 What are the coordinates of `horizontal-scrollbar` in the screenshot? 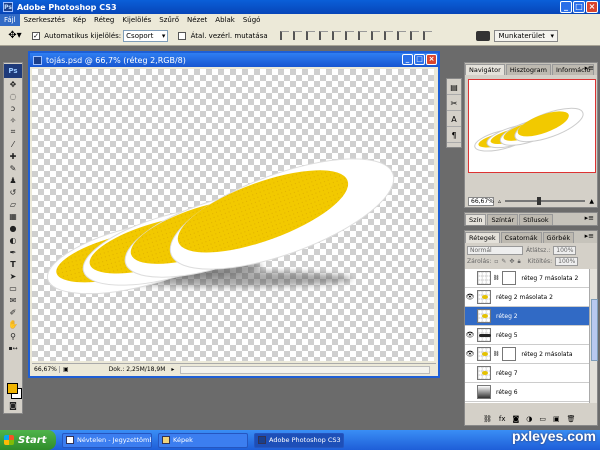 It's located at (305, 369).